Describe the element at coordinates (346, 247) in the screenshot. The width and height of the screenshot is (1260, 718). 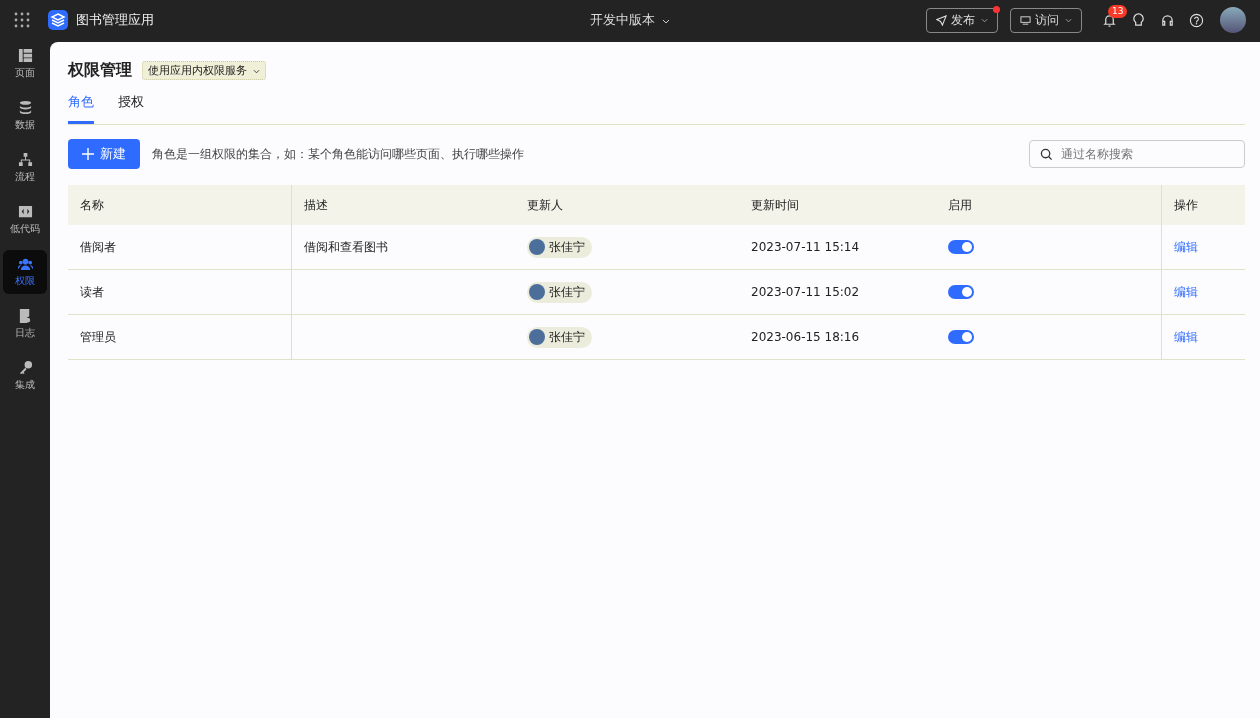
I see `table-cell: 借阅和查看图书` at that location.